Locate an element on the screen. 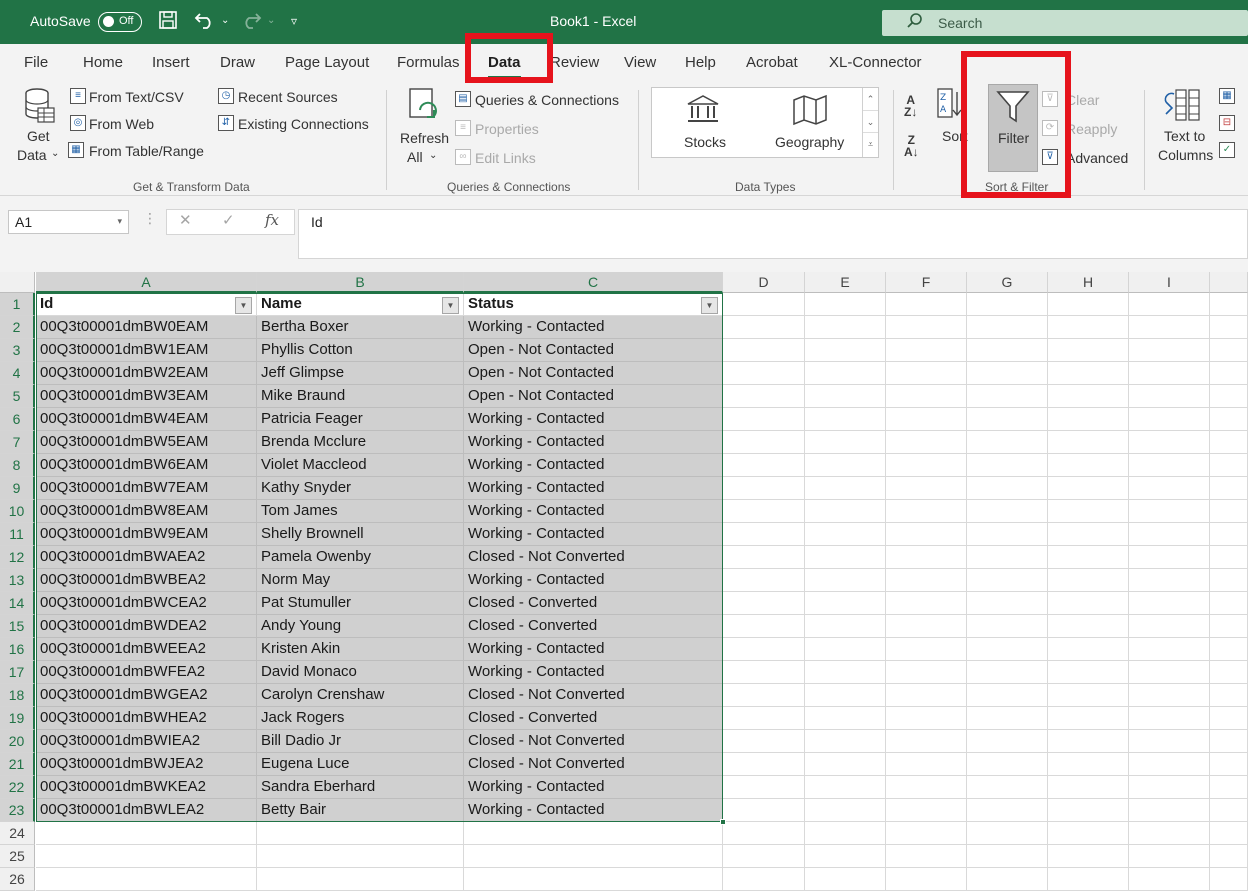  column-header is located at coordinates (1229, 282).